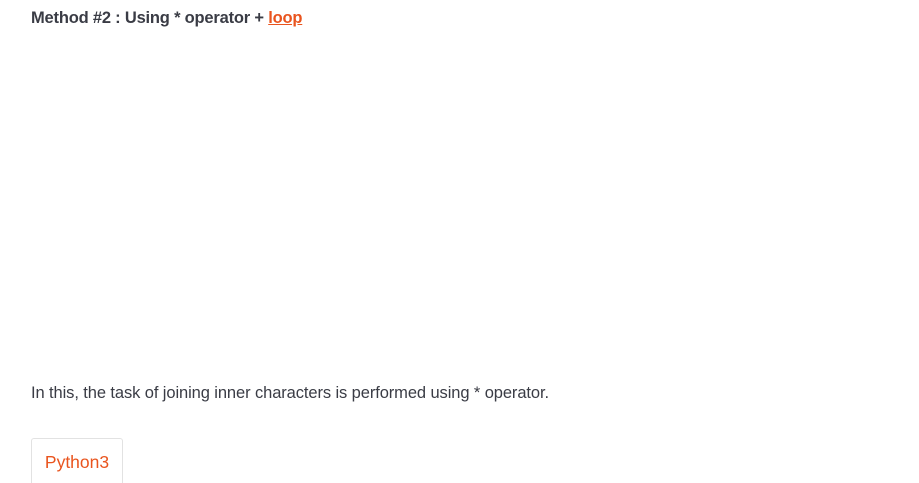 This screenshot has width=919, height=483. What do you see at coordinates (285, 18) in the screenshot?
I see `loop-link: loop` at bounding box center [285, 18].